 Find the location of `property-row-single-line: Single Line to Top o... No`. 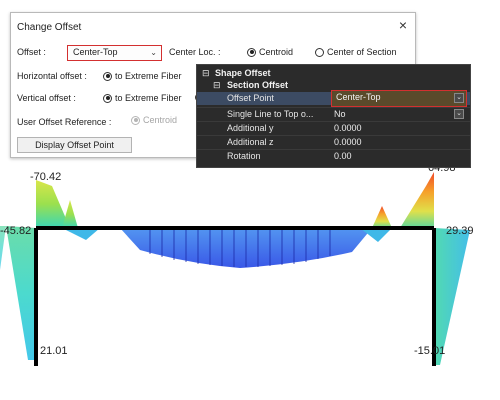

property-row-single-line: Single Line to Top o... No is located at coordinates (333, 114).